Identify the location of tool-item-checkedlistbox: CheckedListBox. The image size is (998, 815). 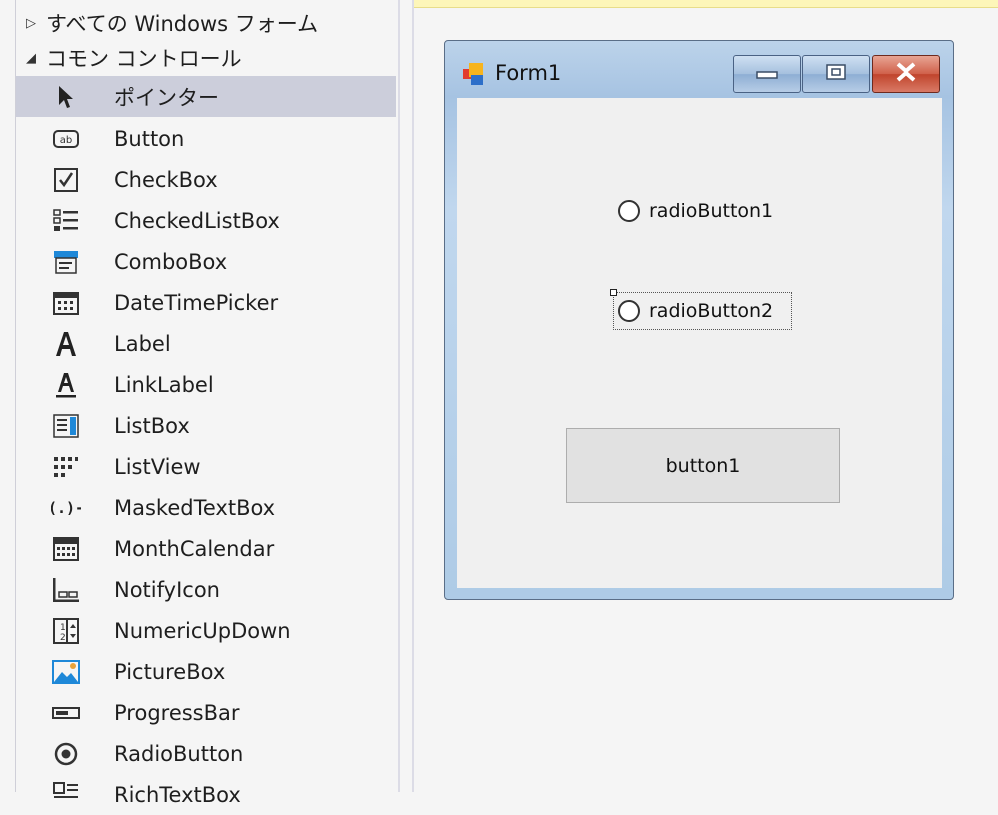
(206, 220).